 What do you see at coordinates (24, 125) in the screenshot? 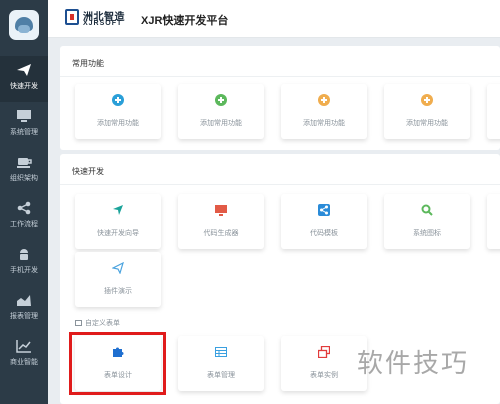
I see `sidebar-item-system: 系统管理` at bounding box center [24, 125].